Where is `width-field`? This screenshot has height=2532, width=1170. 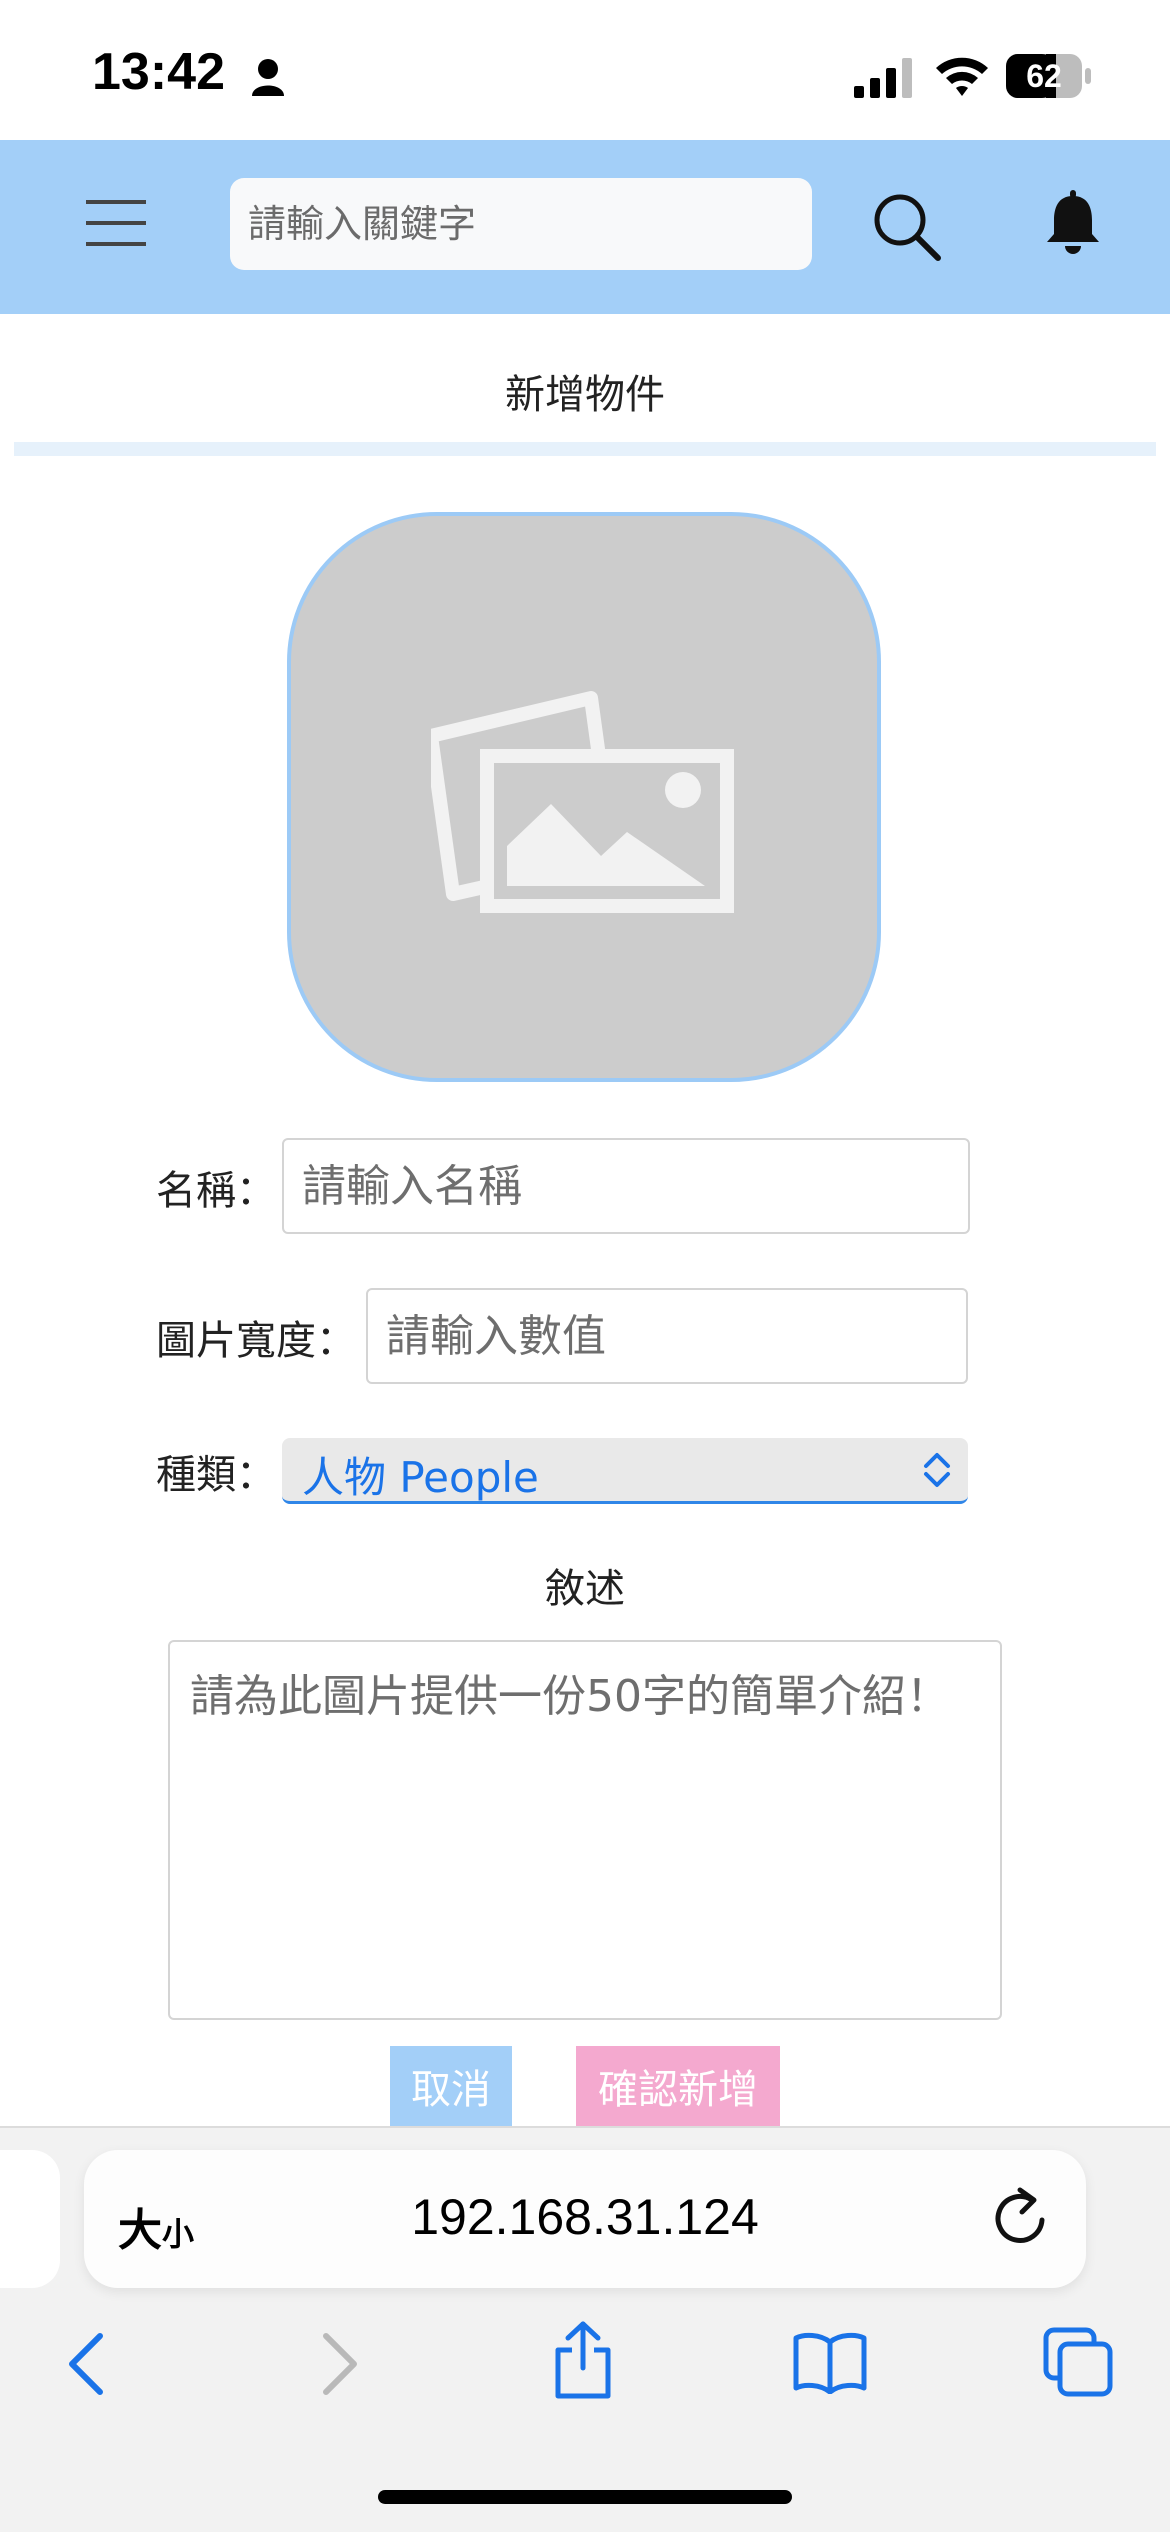
width-field is located at coordinates (667, 1336).